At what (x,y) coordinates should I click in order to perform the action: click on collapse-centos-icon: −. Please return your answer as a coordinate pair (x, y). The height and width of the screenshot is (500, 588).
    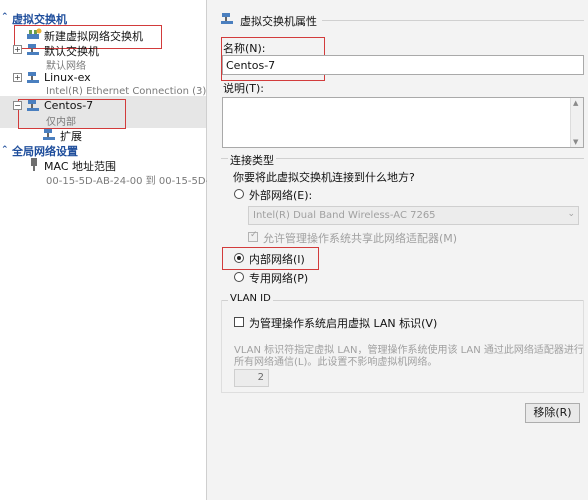
    Looking at the image, I should click on (17, 105).